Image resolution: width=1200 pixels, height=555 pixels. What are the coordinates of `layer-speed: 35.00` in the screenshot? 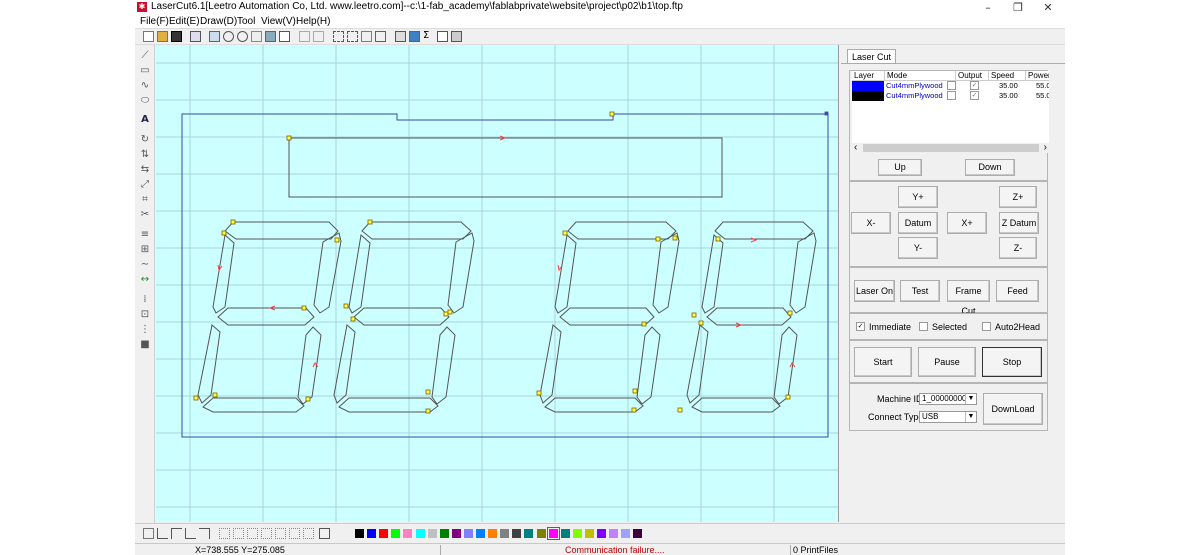 It's located at (1008, 96).